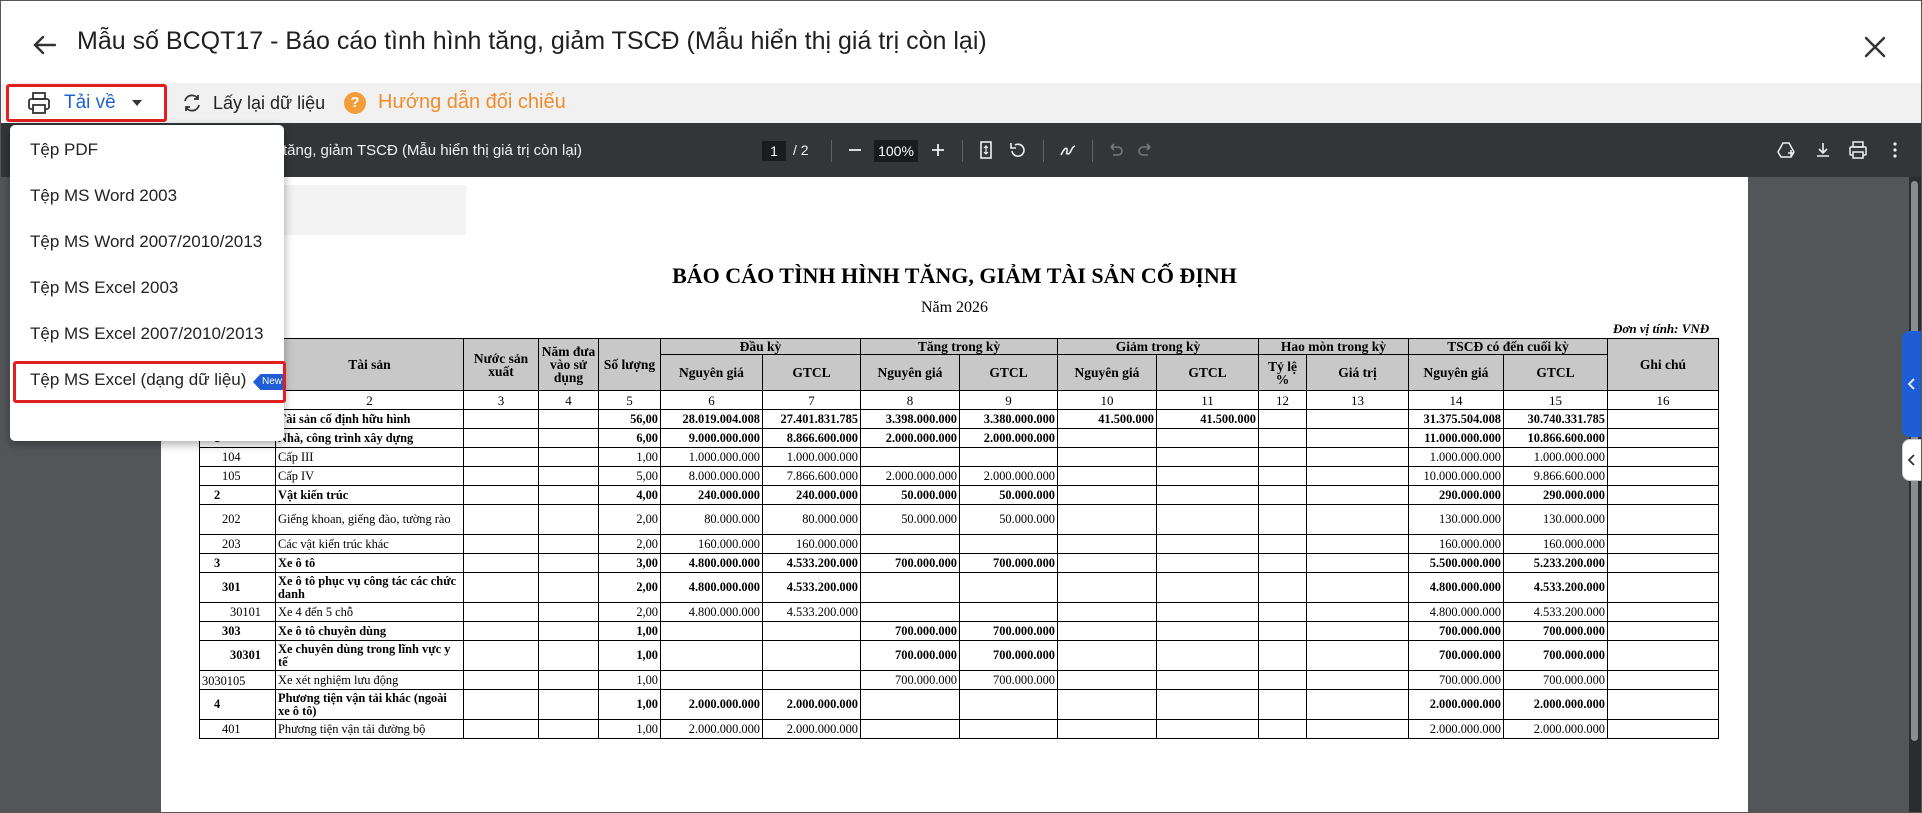 This screenshot has height=813, width=1922. I want to click on drive-icon, so click(1786, 150).